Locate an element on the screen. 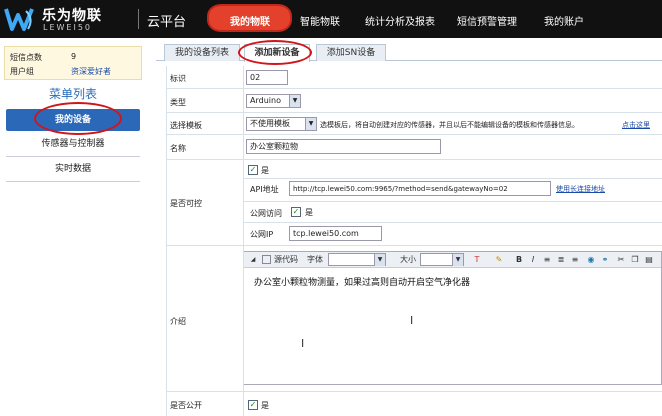 This screenshot has width=662, height=416. form-label-column-border is located at coordinates (243, 241).